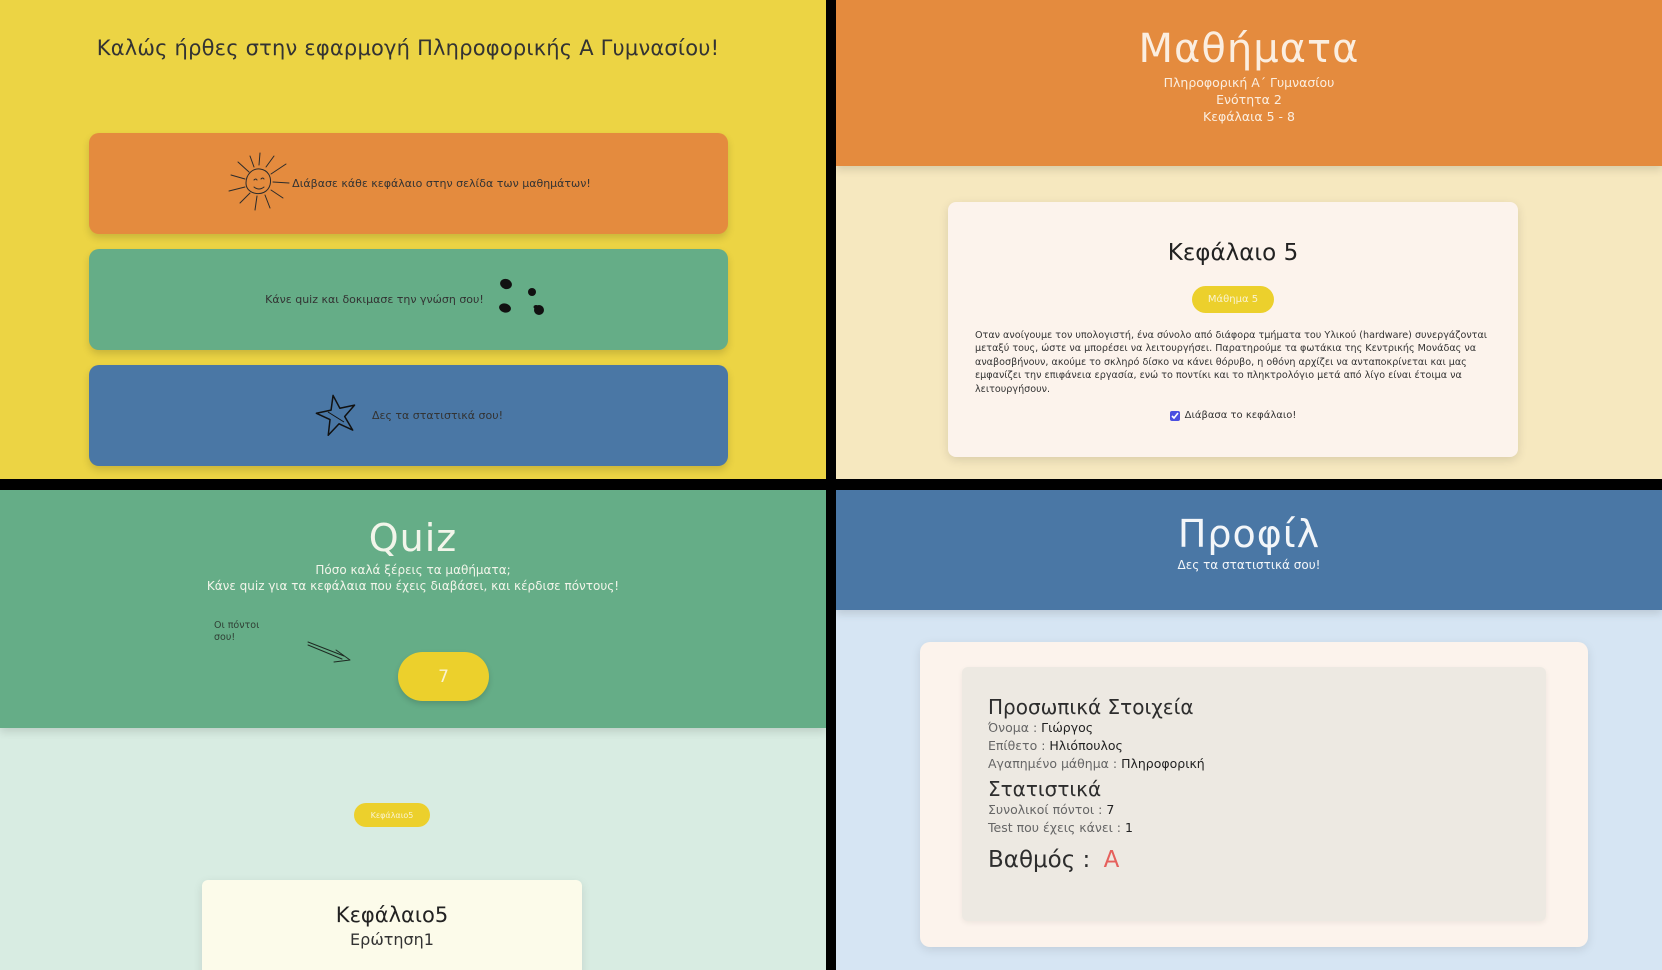 The width and height of the screenshot is (1662, 970). I want to click on grade-value: Α, so click(1111, 860).